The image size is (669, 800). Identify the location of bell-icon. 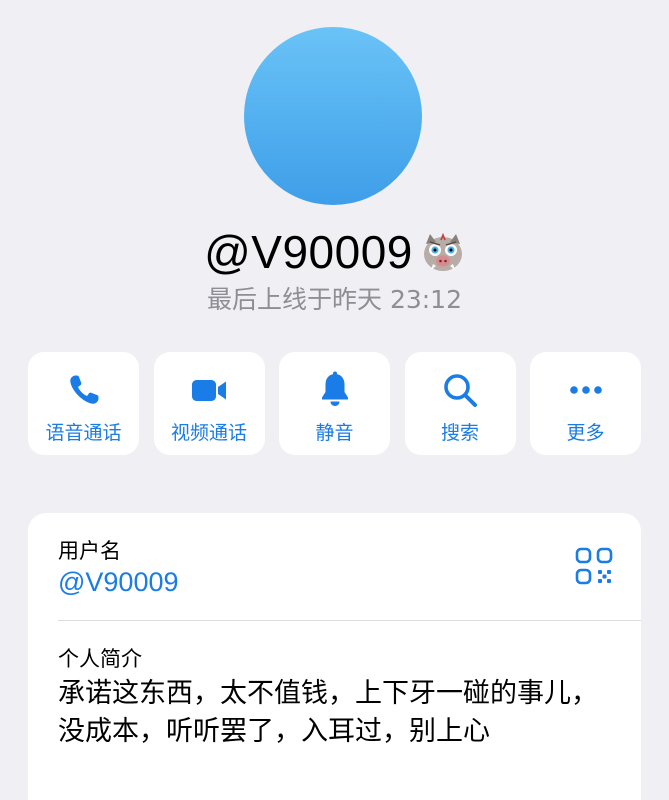
(334, 388).